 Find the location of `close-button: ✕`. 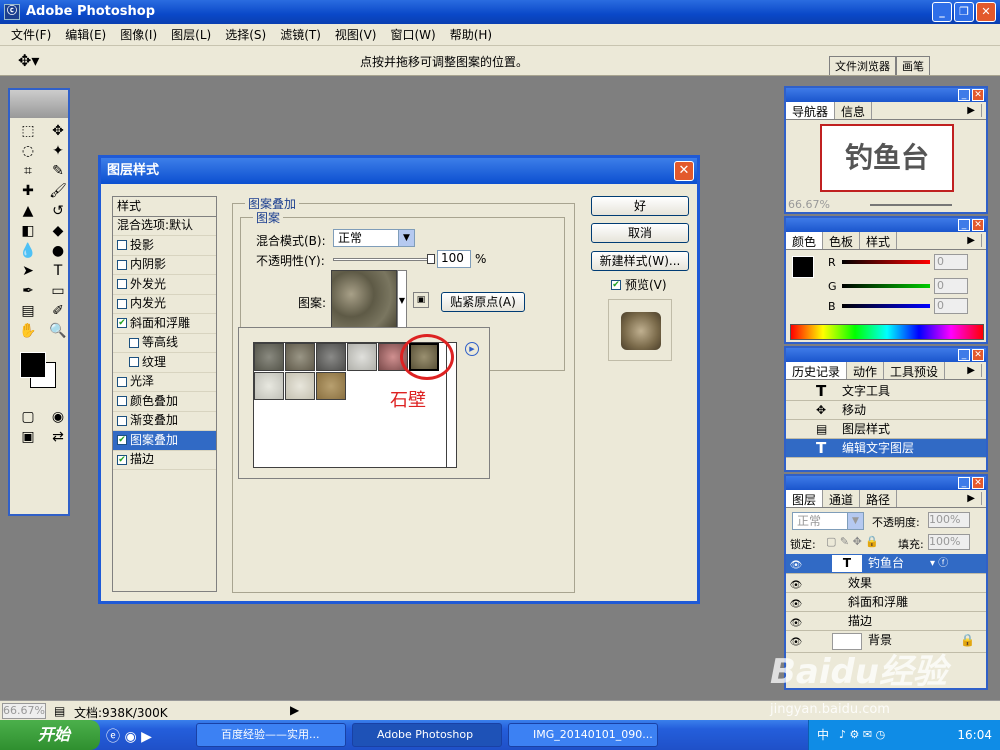

close-button: ✕ is located at coordinates (986, 12).